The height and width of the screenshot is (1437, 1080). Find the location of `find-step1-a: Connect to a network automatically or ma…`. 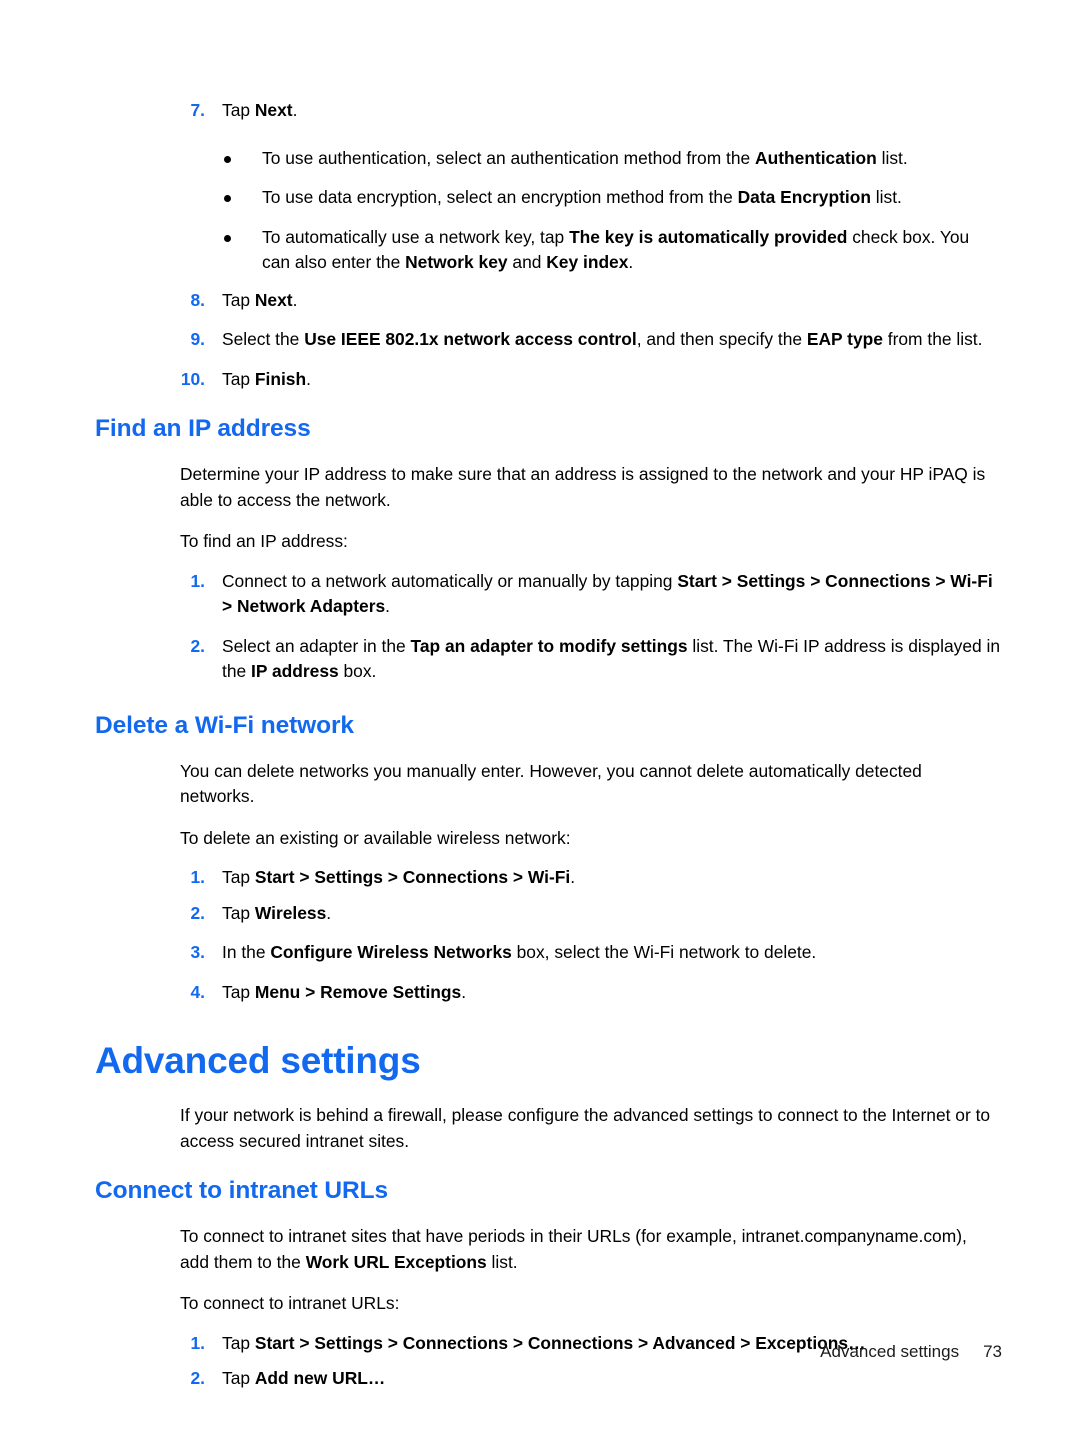

find-step1-a: Connect to a network automatically or ma… is located at coordinates (450, 580).